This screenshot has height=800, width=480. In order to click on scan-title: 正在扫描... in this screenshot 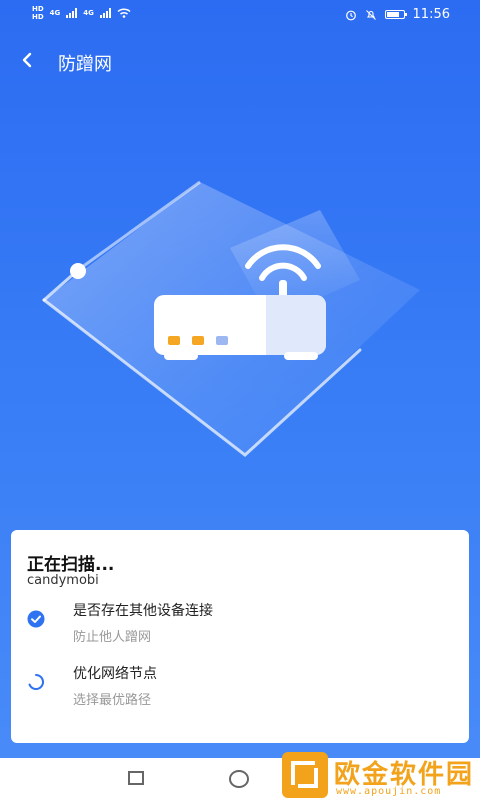, I will do `click(71, 565)`.